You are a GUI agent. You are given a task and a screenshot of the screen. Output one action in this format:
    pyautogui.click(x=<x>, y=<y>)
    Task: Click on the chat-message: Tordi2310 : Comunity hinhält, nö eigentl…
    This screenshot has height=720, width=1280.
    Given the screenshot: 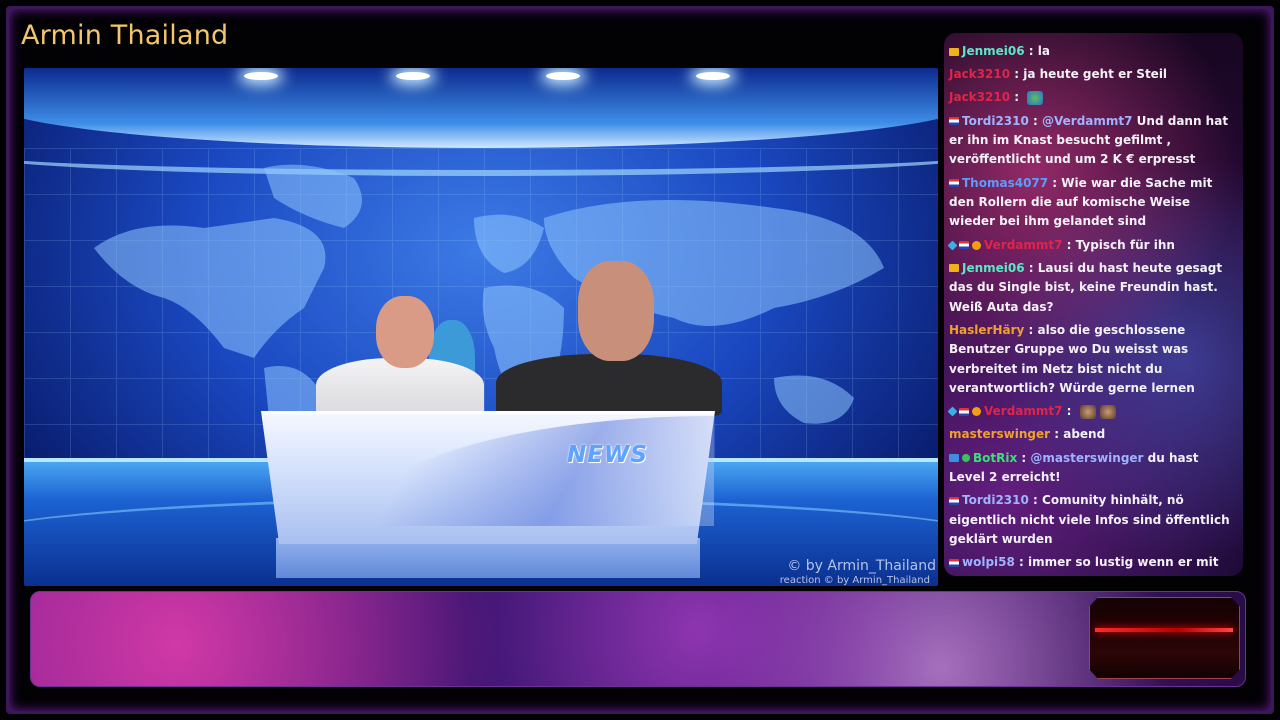 What is the action you would take?
    pyautogui.click(x=1093, y=520)
    